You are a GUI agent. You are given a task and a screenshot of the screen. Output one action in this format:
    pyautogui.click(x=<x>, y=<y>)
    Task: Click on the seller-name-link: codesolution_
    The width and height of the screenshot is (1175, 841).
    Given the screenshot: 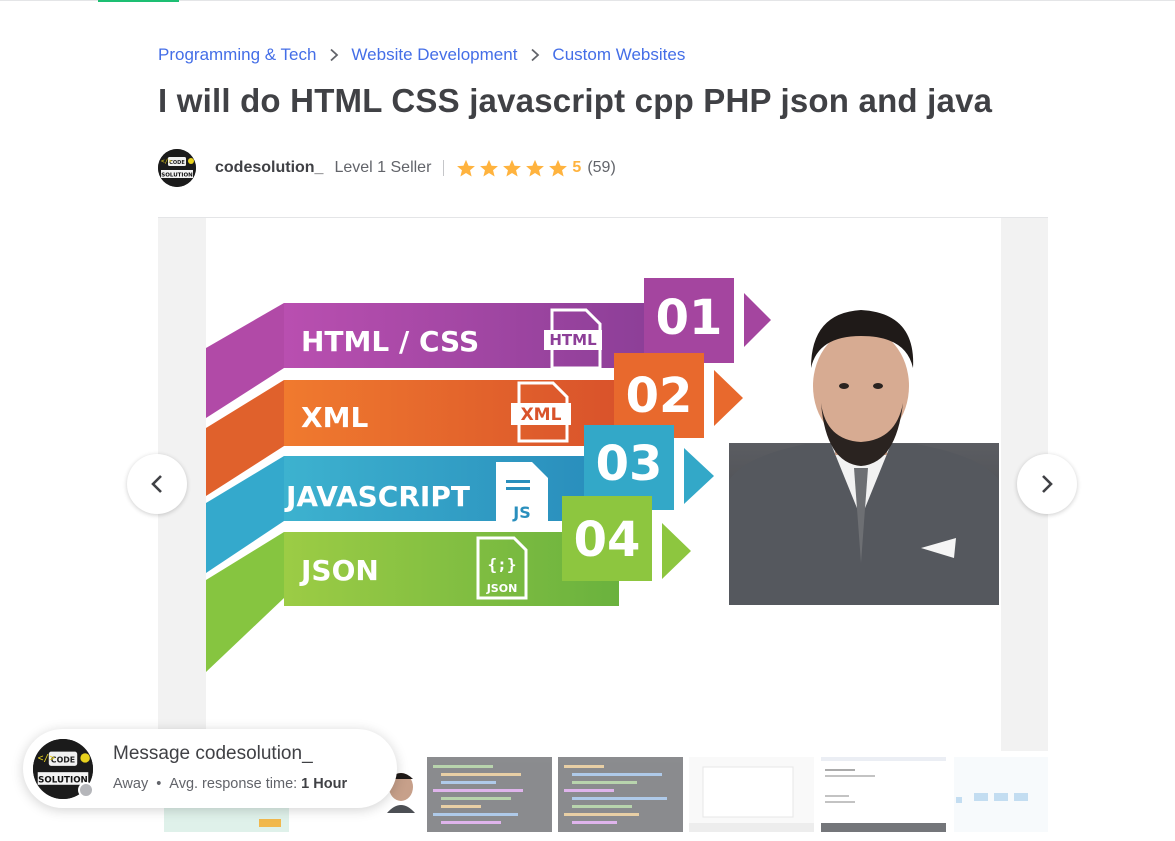 What is the action you would take?
    pyautogui.click(x=269, y=168)
    